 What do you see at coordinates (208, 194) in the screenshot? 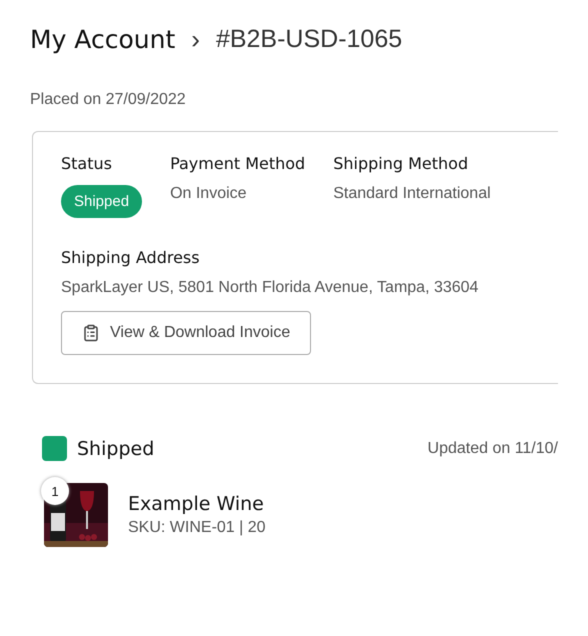
I see `detail-value: On Invoice` at bounding box center [208, 194].